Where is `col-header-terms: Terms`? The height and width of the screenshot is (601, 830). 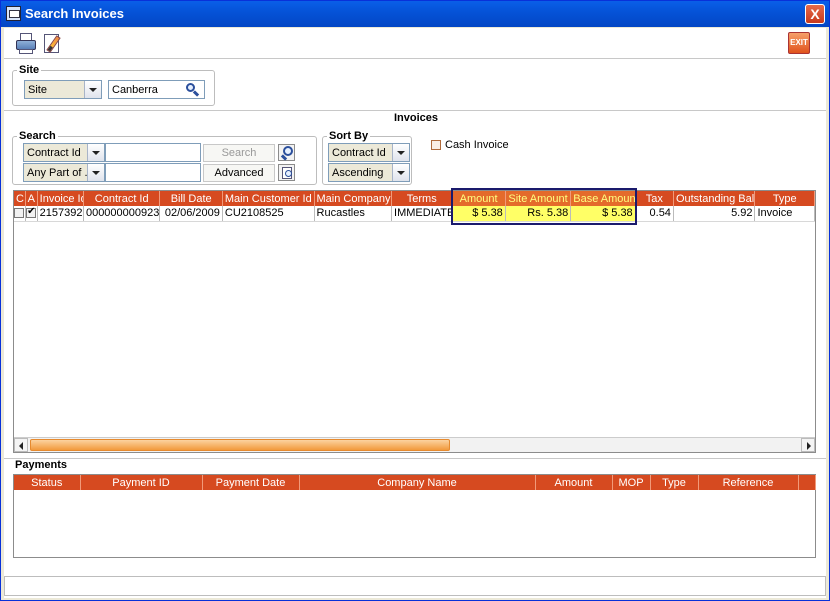 col-header-terms: Terms is located at coordinates (422, 198).